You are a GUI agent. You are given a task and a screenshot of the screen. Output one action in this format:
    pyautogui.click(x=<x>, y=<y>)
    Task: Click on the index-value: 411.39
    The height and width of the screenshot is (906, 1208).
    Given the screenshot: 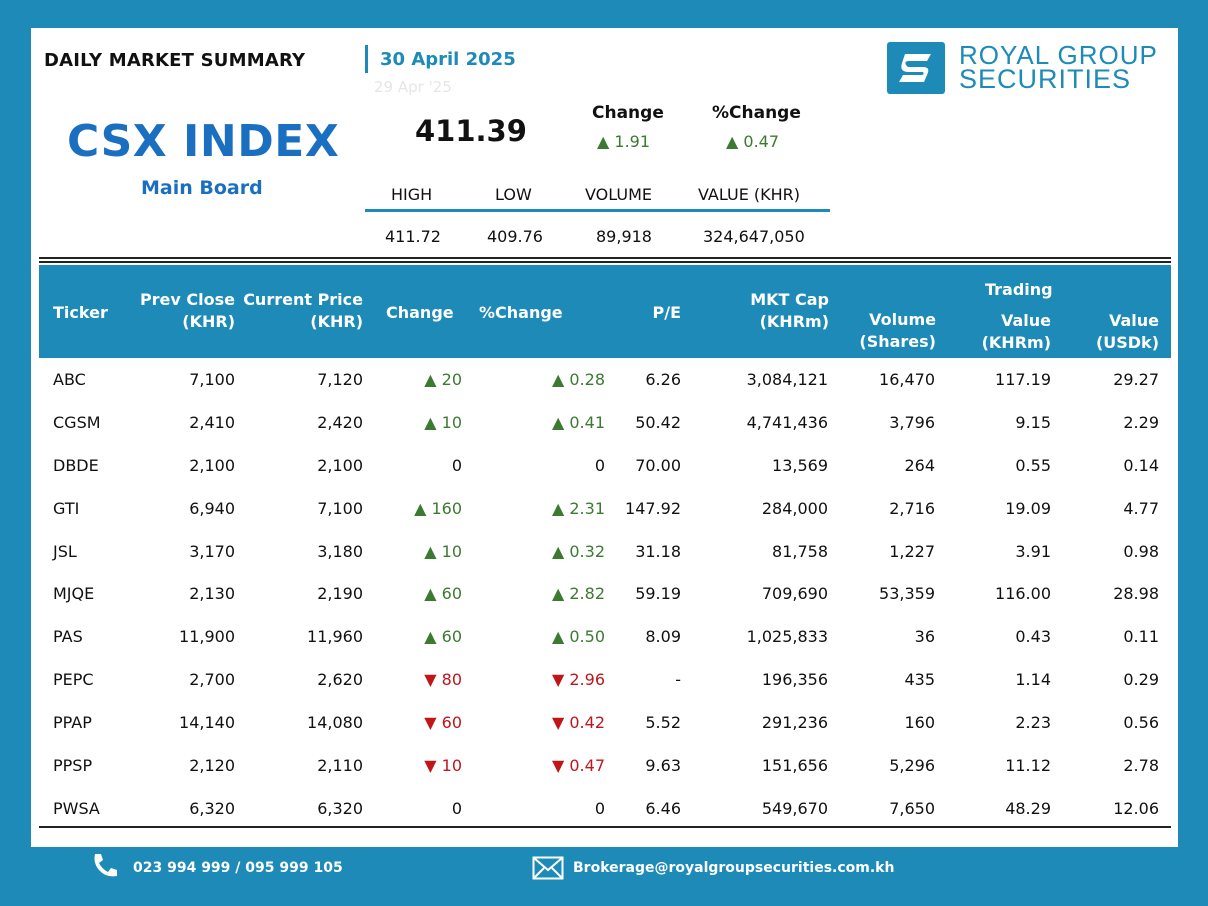 What is the action you would take?
    pyautogui.click(x=471, y=131)
    